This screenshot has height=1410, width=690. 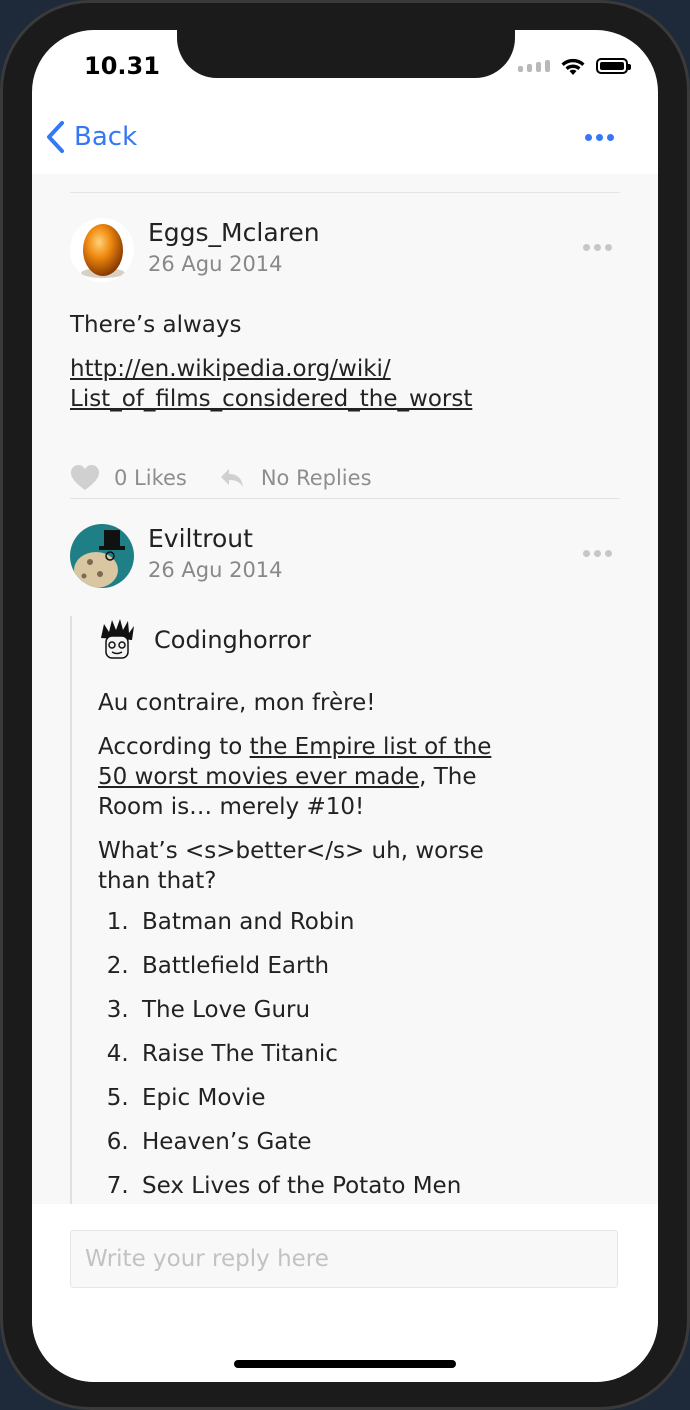 What do you see at coordinates (367, 966) in the screenshot?
I see `list-item: Battlefield Earth` at bounding box center [367, 966].